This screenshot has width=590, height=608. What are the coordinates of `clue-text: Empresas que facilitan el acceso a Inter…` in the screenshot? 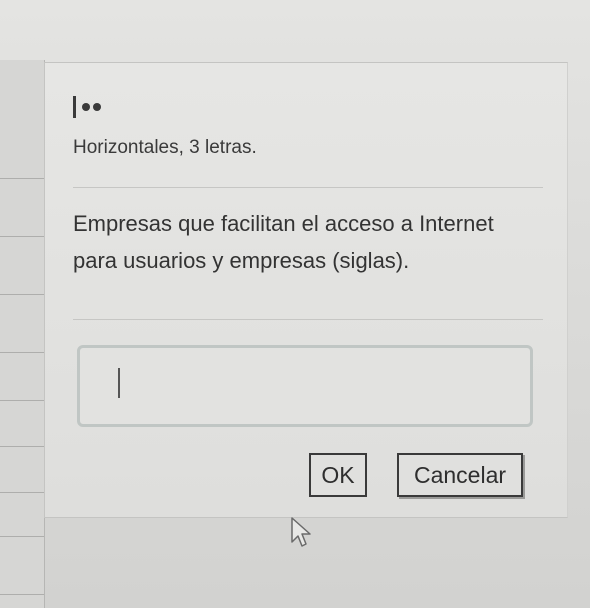 It's located at (283, 242).